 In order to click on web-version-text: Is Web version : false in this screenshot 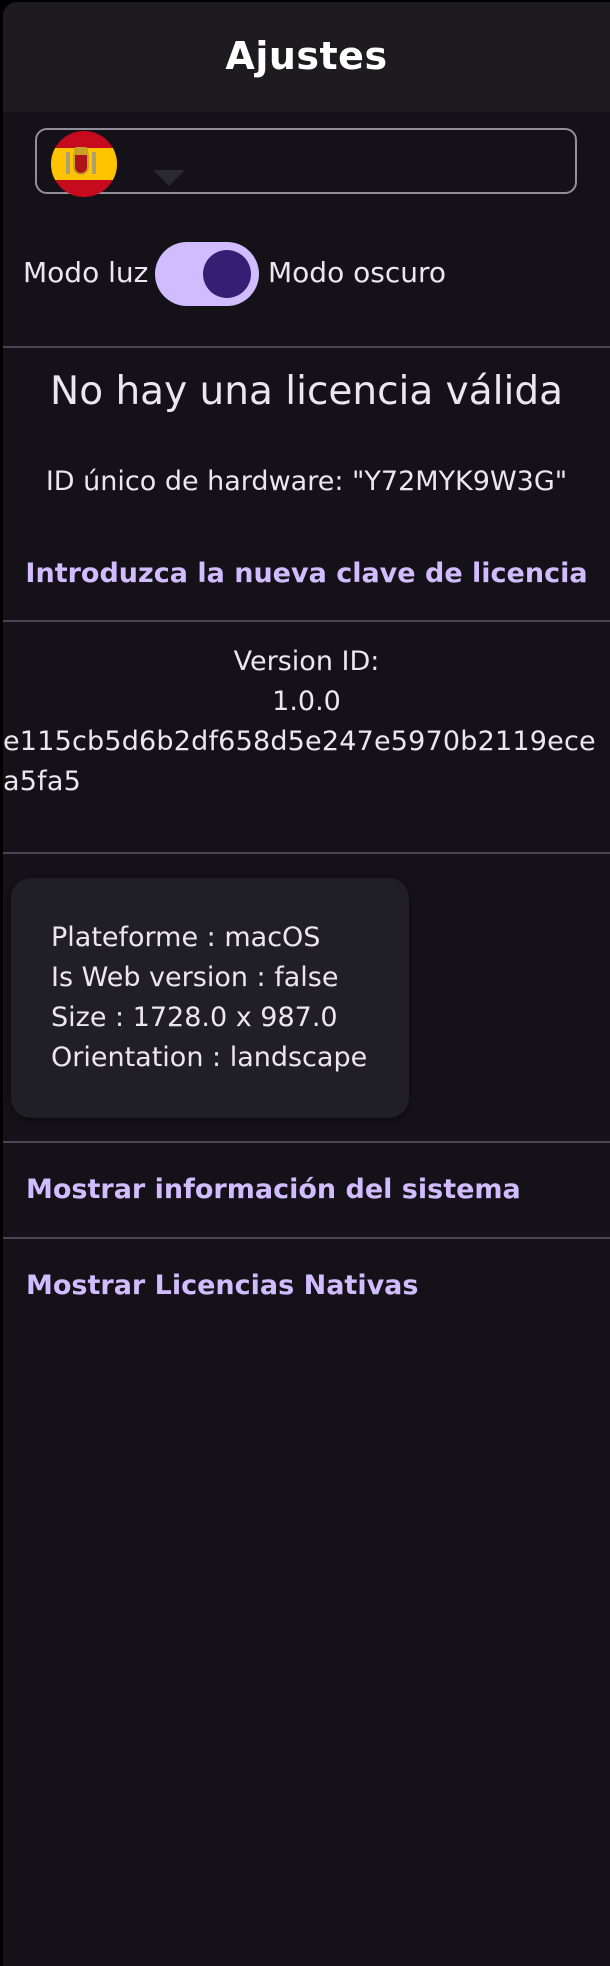, I will do `click(195, 977)`.